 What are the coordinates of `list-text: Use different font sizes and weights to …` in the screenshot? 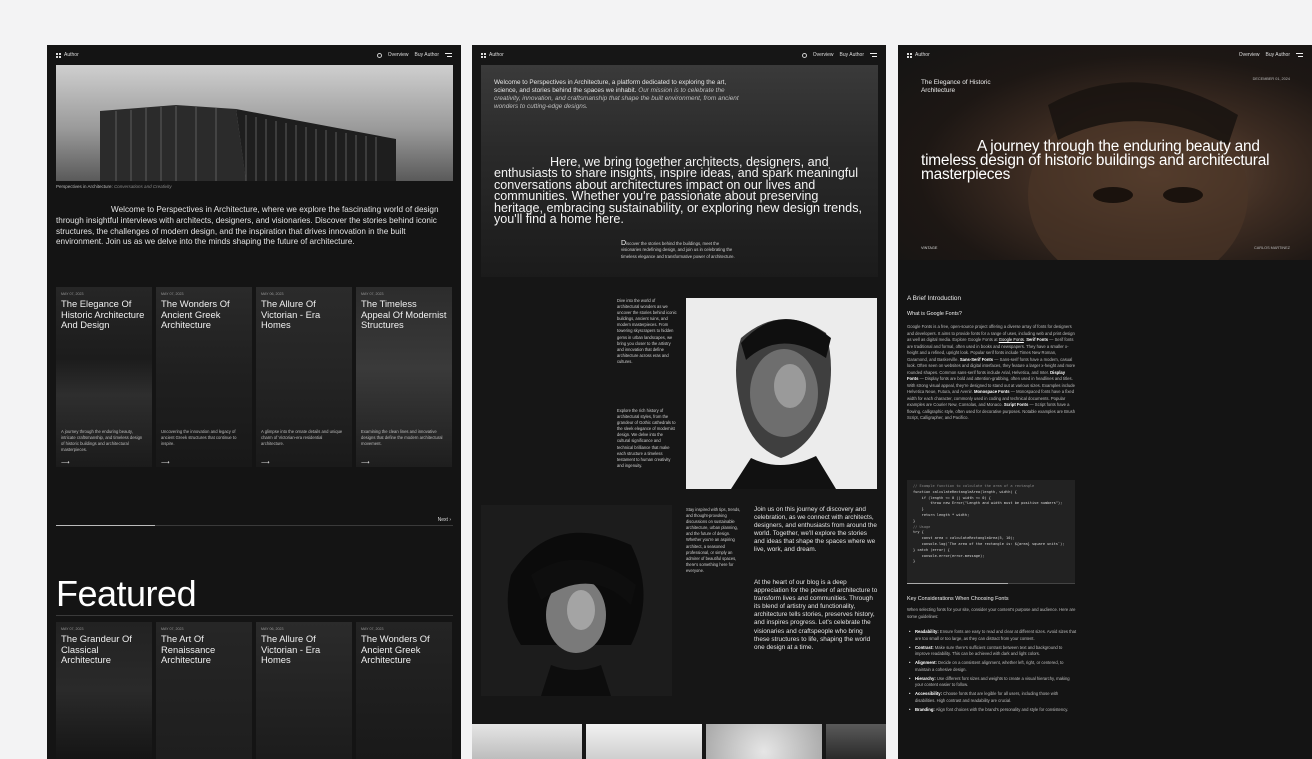 It's located at (992, 681).